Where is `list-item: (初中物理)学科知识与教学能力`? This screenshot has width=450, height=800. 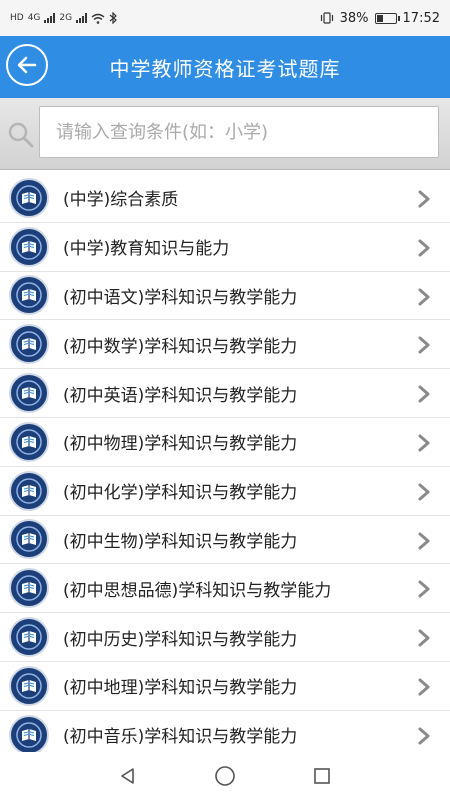
list-item: (初中物理)学科知识与教学能力 is located at coordinates (225, 442).